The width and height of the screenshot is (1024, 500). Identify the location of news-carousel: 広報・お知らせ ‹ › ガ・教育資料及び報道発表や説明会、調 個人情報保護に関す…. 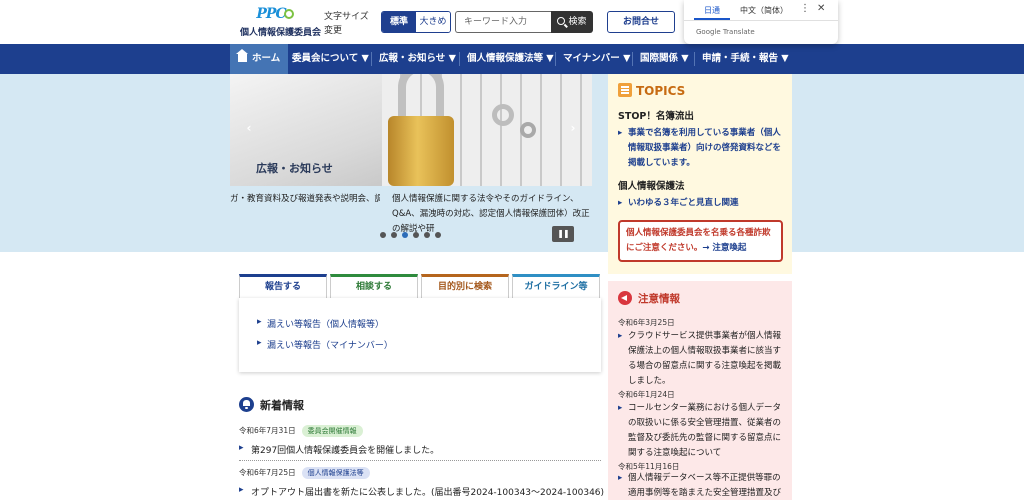
(411, 163).